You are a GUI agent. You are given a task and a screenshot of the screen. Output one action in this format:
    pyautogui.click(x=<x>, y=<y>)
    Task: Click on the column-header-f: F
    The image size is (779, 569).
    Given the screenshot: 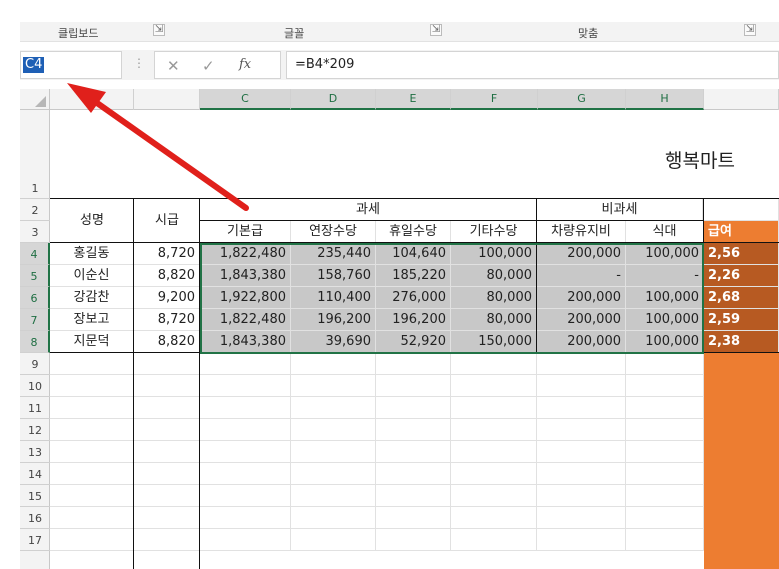 What is the action you would take?
    pyautogui.click(x=494, y=99)
    